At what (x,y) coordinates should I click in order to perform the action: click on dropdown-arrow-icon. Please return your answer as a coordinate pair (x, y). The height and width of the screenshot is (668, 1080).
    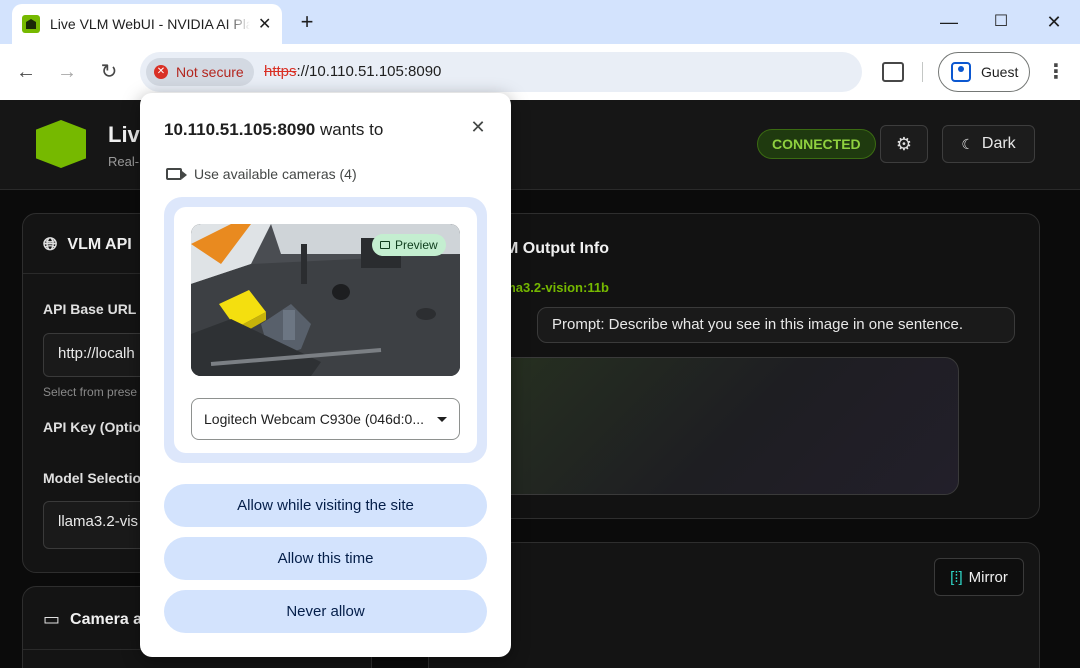
    Looking at the image, I should click on (442, 419).